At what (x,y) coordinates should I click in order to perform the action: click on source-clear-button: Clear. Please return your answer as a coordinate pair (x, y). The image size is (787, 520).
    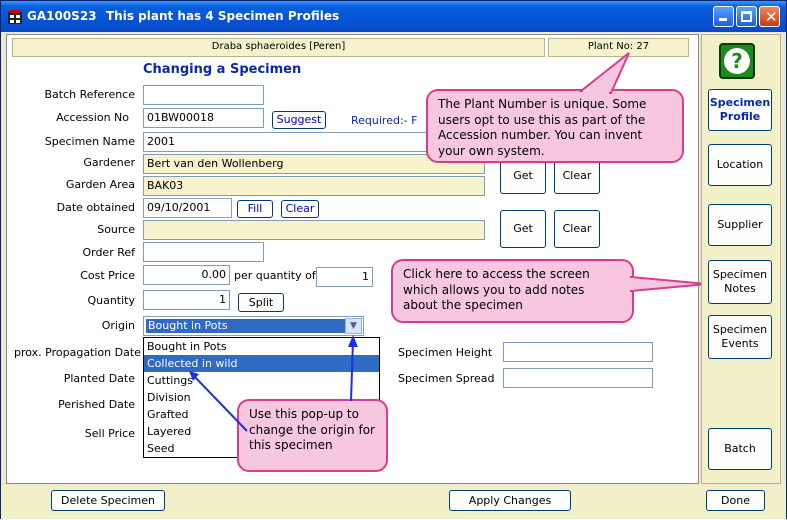
    Looking at the image, I should click on (577, 229).